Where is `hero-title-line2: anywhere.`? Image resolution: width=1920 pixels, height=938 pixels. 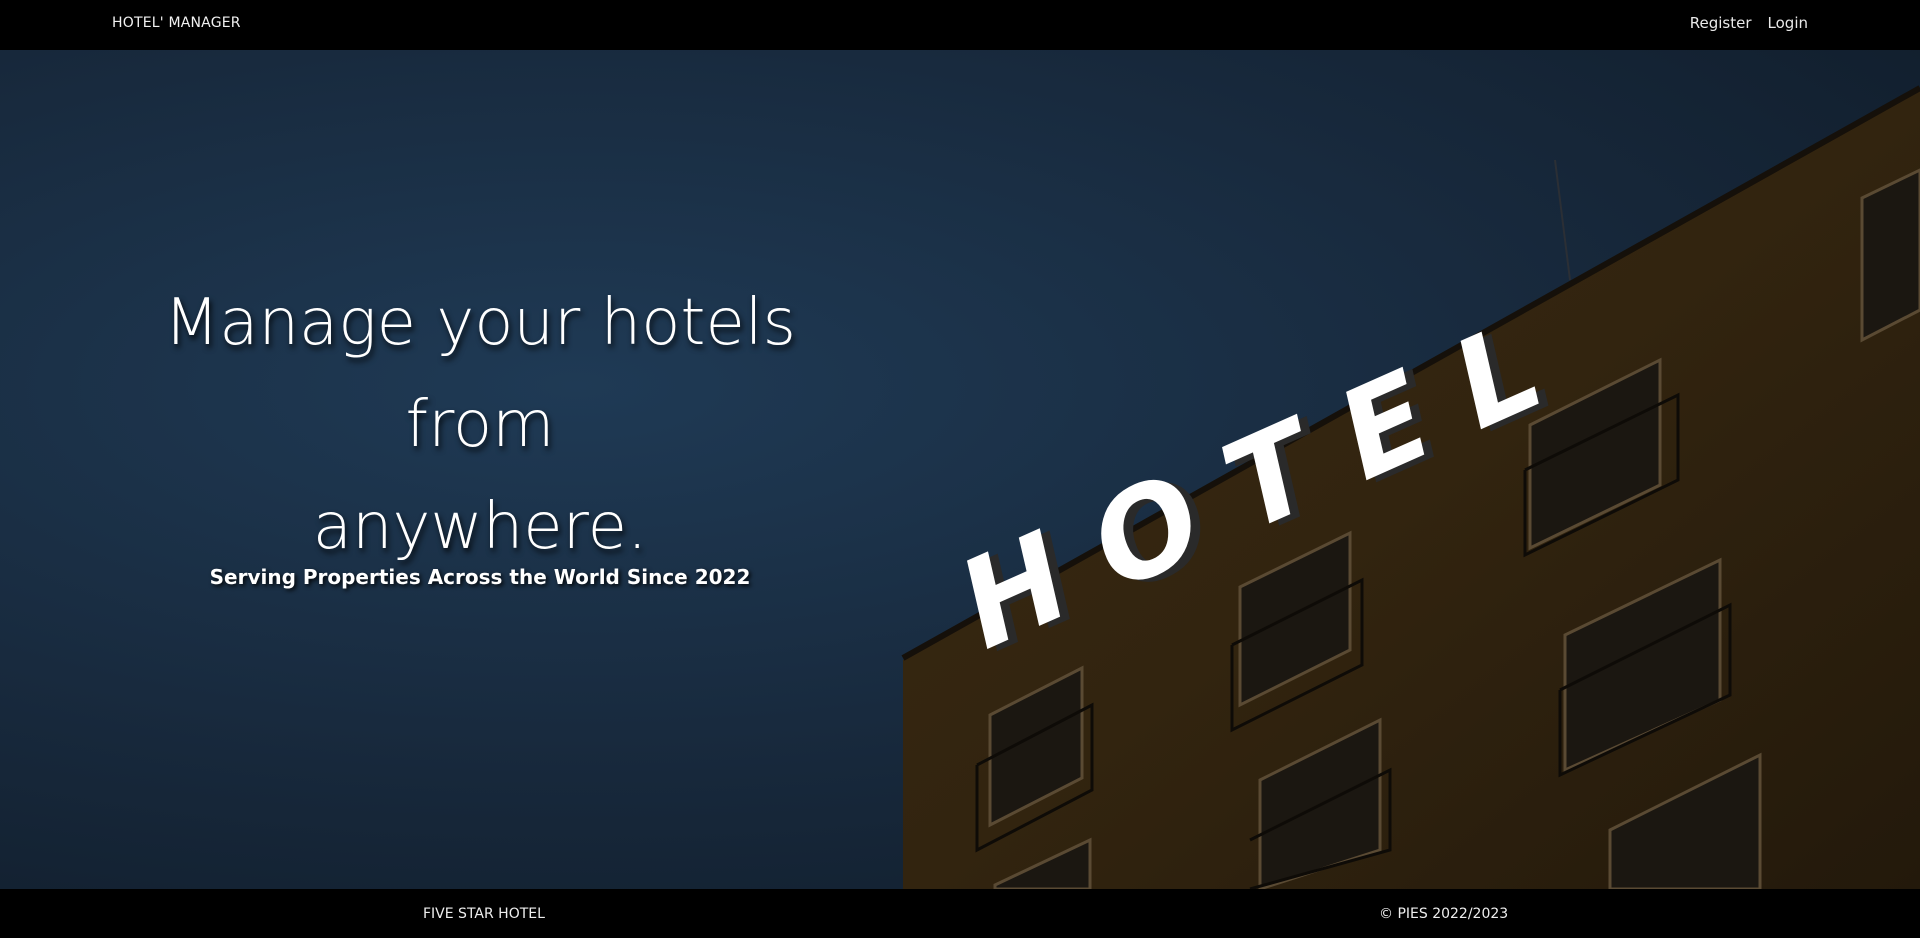 hero-title-line2: anywhere. is located at coordinates (480, 527).